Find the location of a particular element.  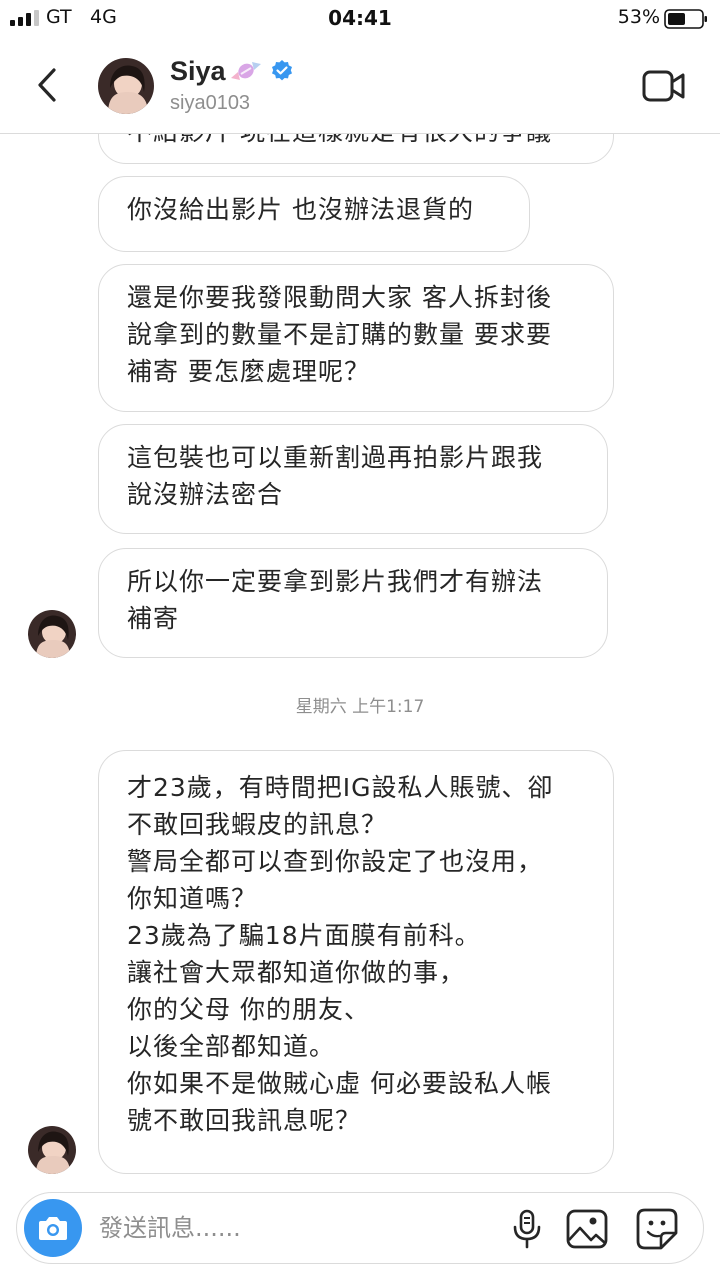

camera-button is located at coordinates (53, 1228).